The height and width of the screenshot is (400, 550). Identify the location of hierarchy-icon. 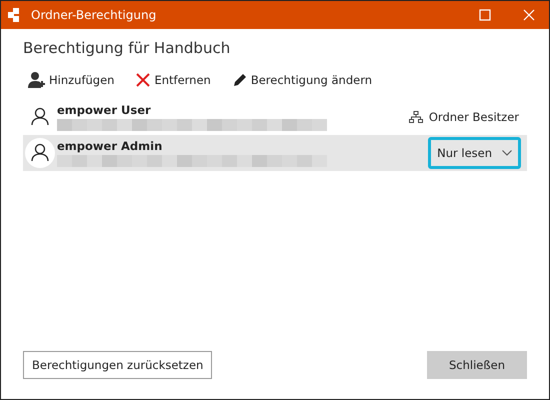
(415, 117).